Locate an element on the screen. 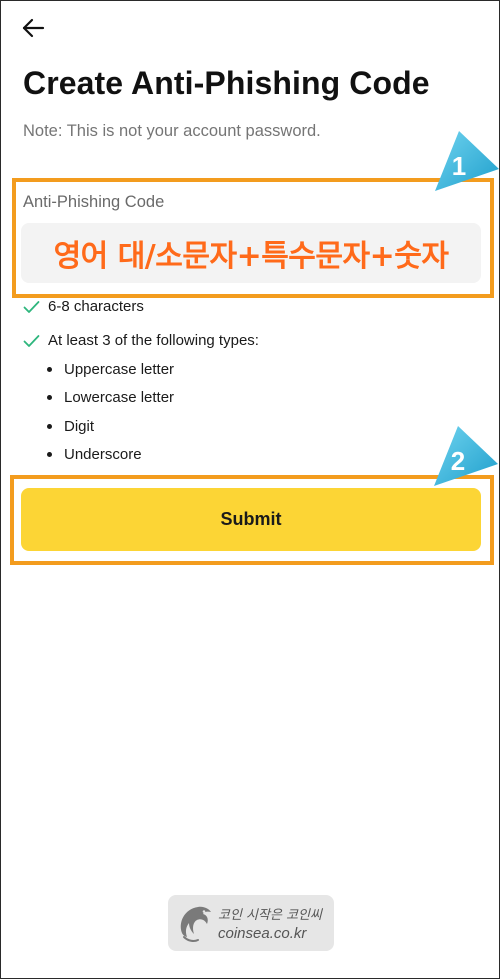 The width and height of the screenshot is (500, 979). watermark-text: 코인 시작은 코인씨 coinsea.co.kr is located at coordinates (270, 923).